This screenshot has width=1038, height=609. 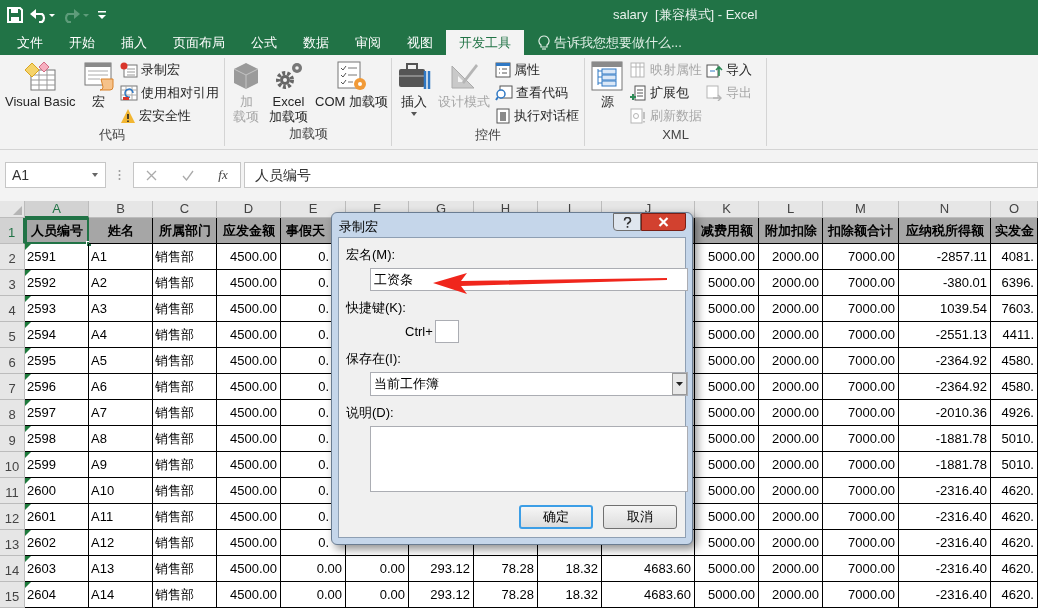 I want to click on table-cell: 4411., so click(x=1014, y=335).